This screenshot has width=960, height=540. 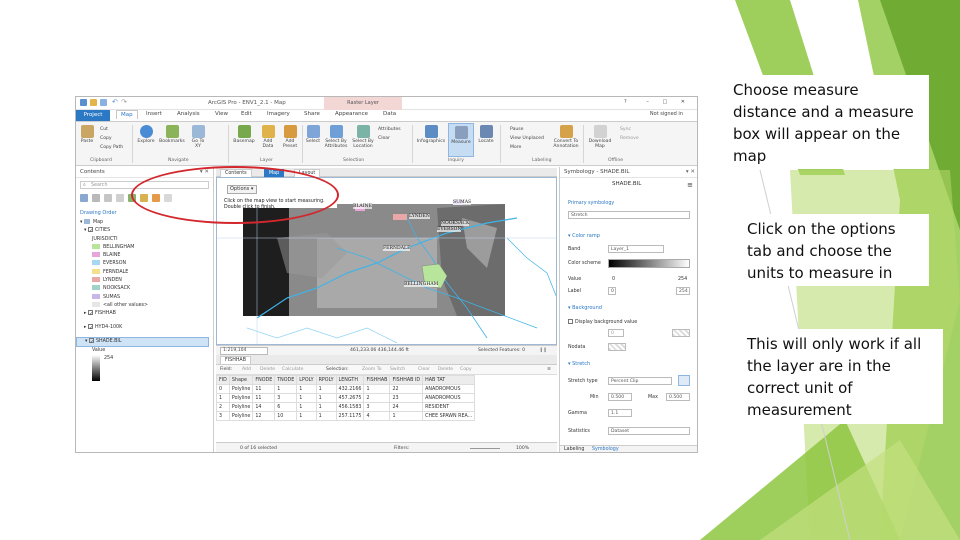 What do you see at coordinates (363, 103) in the screenshot?
I see `context-tab-raster-layer: Raster Layer` at bounding box center [363, 103].